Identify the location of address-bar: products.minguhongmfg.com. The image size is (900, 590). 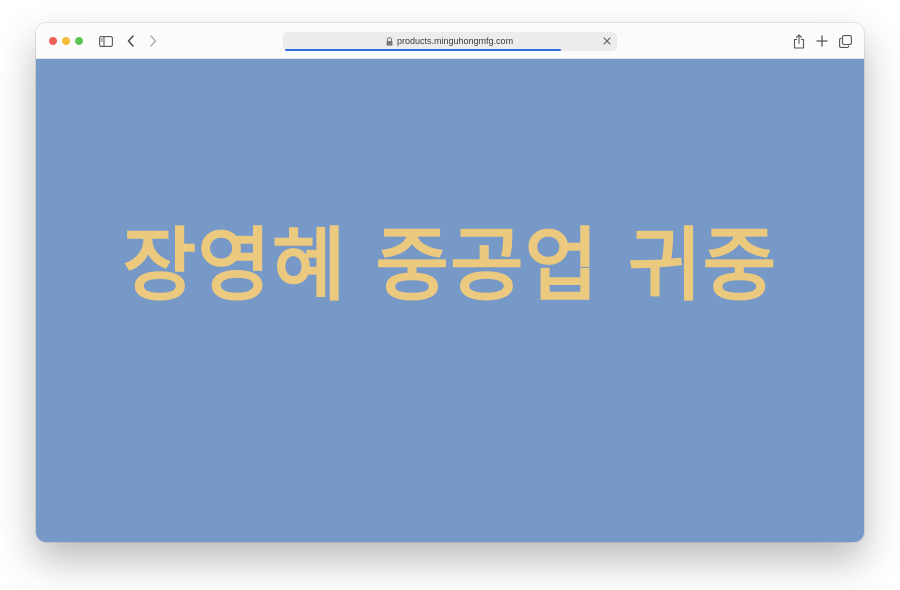
(450, 41).